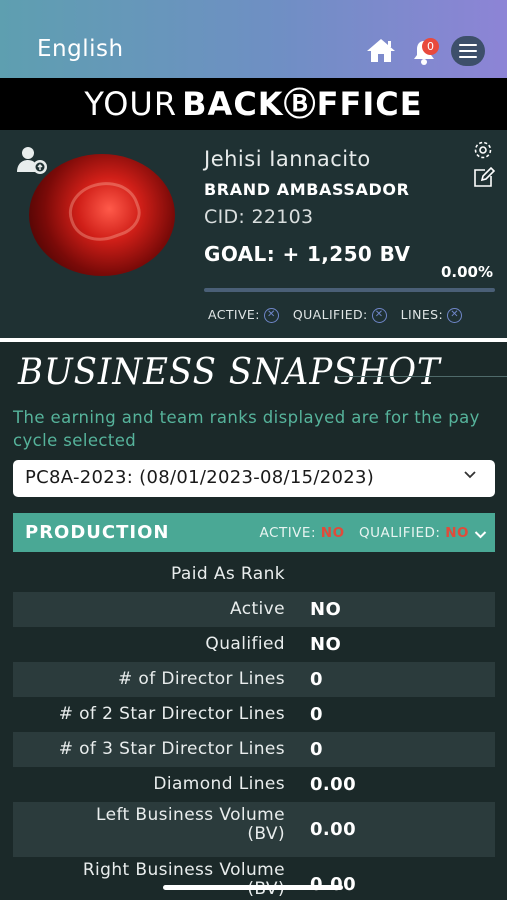  What do you see at coordinates (183, 870) in the screenshot?
I see `row-label-line1: Right Business Volume` at bounding box center [183, 870].